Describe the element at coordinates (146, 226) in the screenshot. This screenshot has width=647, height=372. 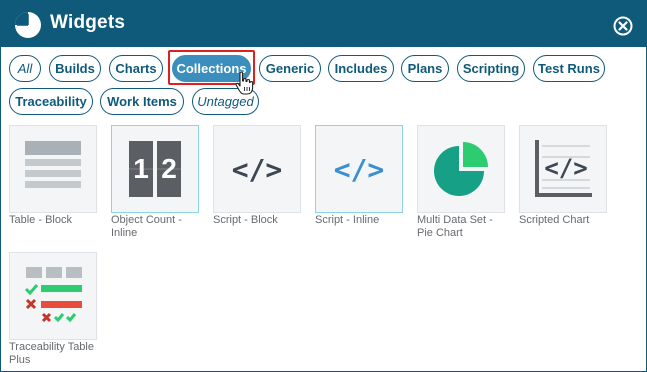
I see `widget-label: Object Count - Inline` at that location.